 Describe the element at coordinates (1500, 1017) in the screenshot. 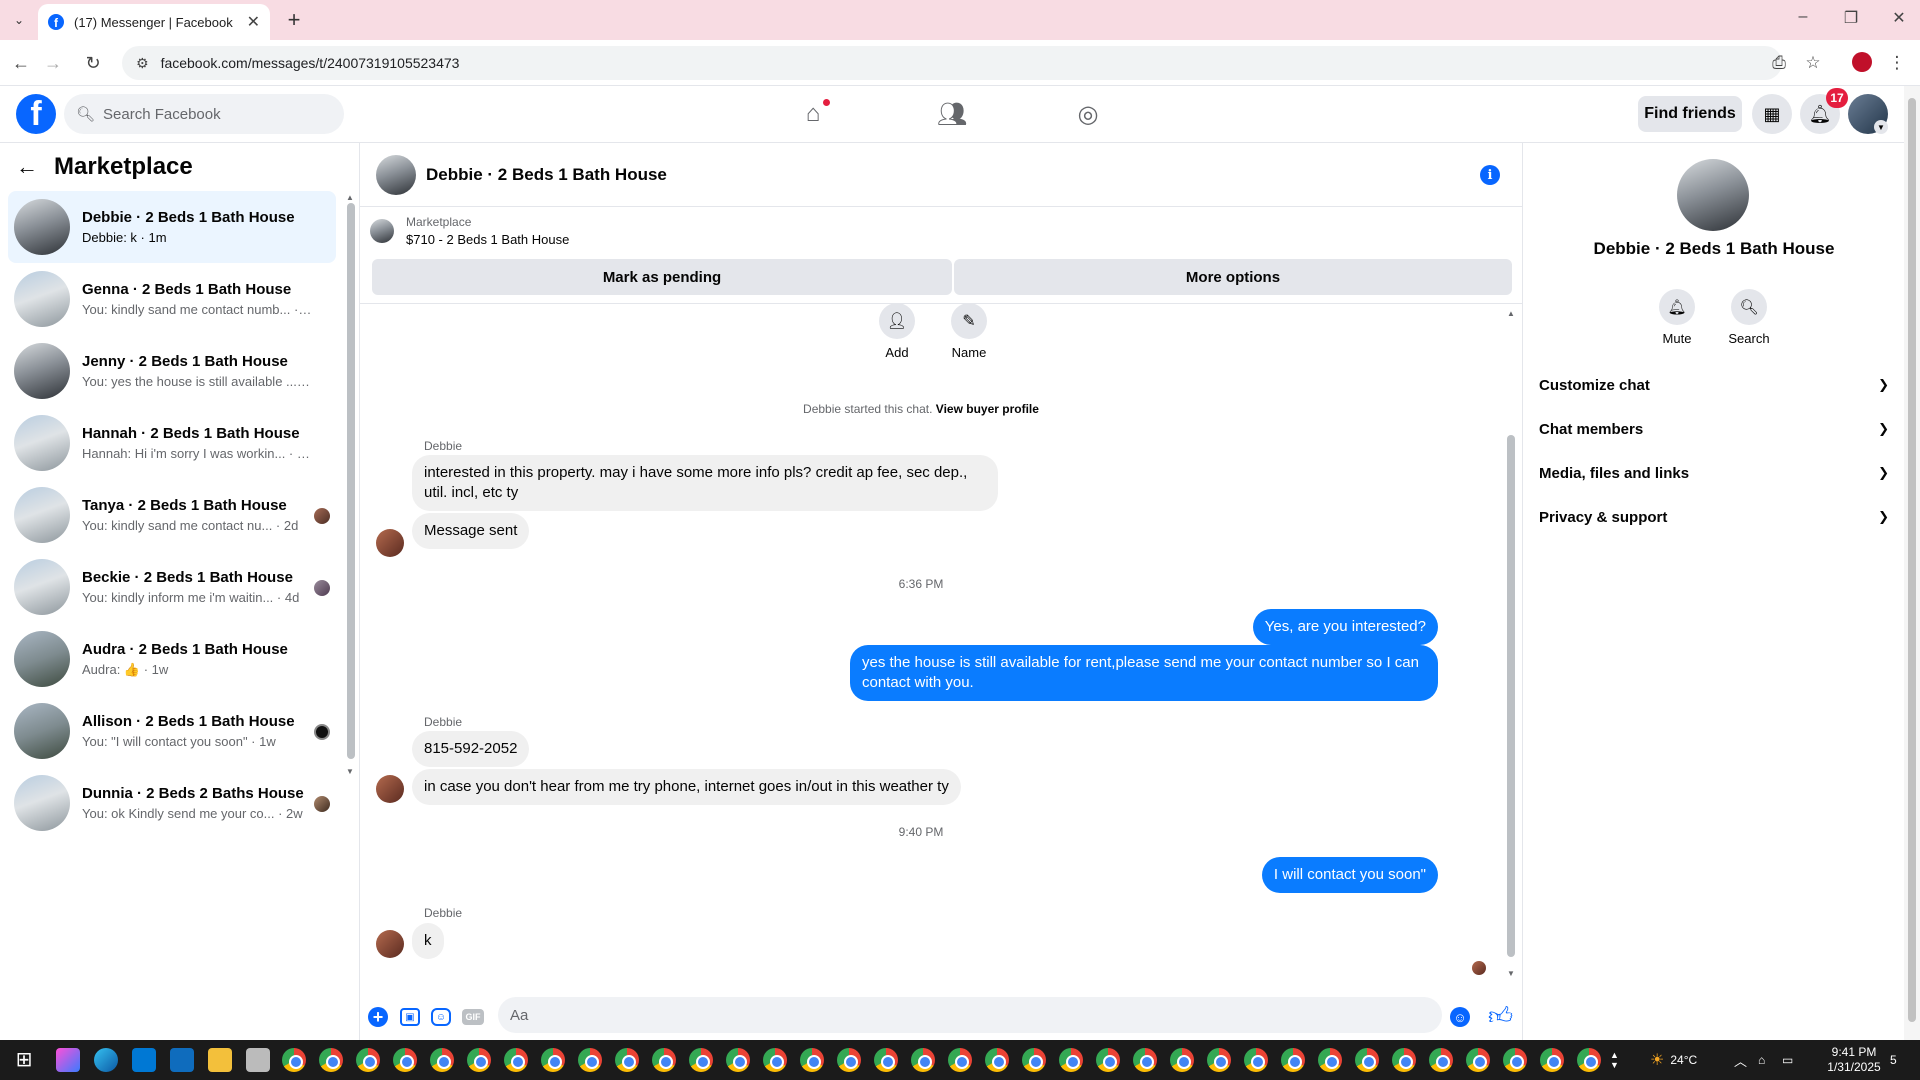

I see `thumbs-up-icon: 👍︎` at that location.